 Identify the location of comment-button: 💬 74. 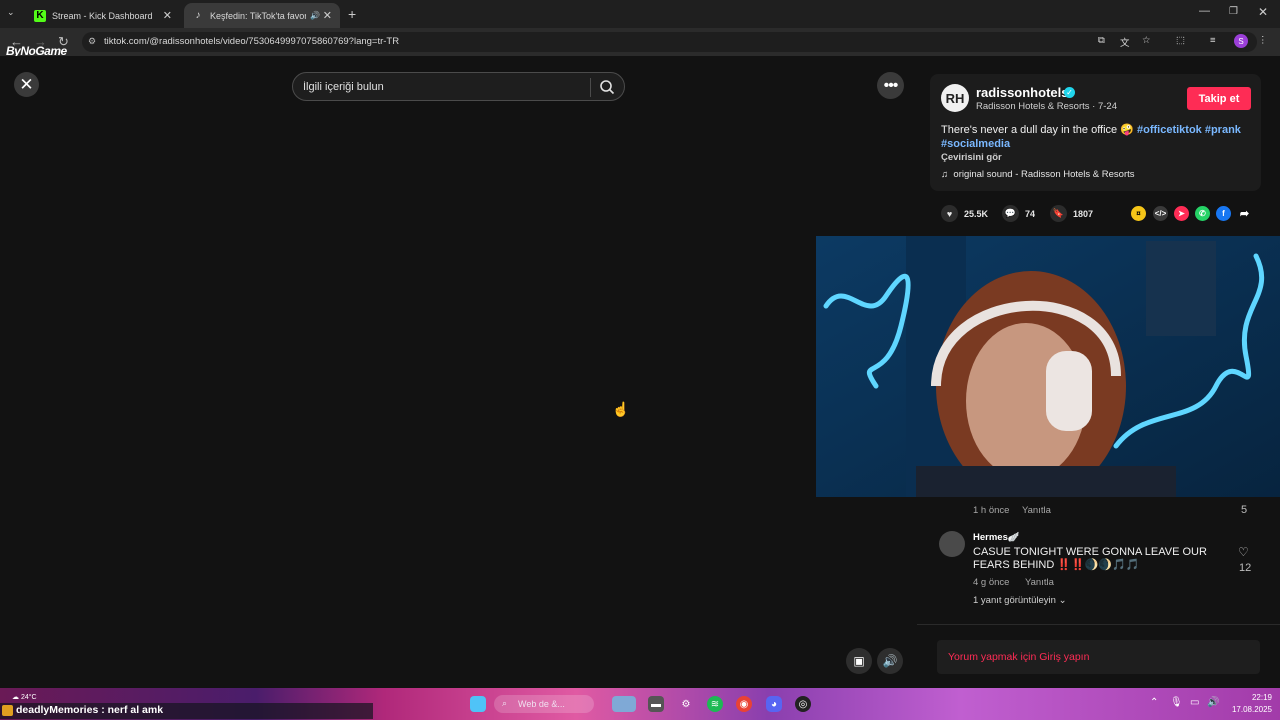
(1018, 213).